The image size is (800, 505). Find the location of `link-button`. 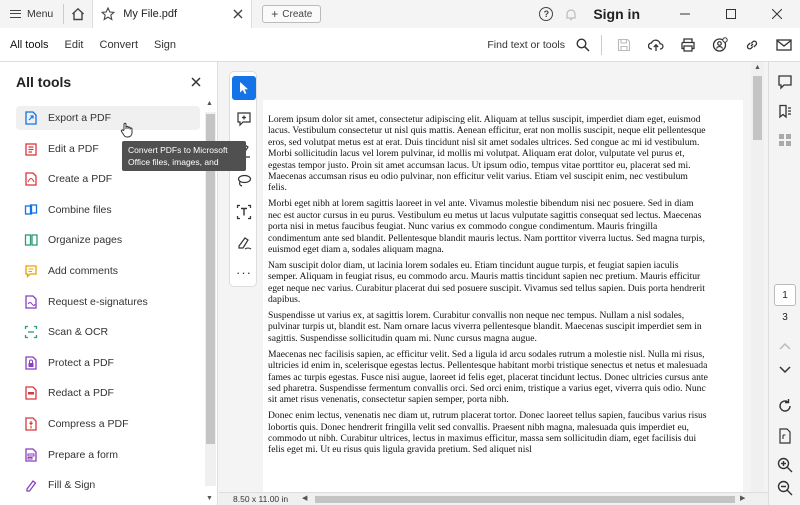

link-button is located at coordinates (752, 45).